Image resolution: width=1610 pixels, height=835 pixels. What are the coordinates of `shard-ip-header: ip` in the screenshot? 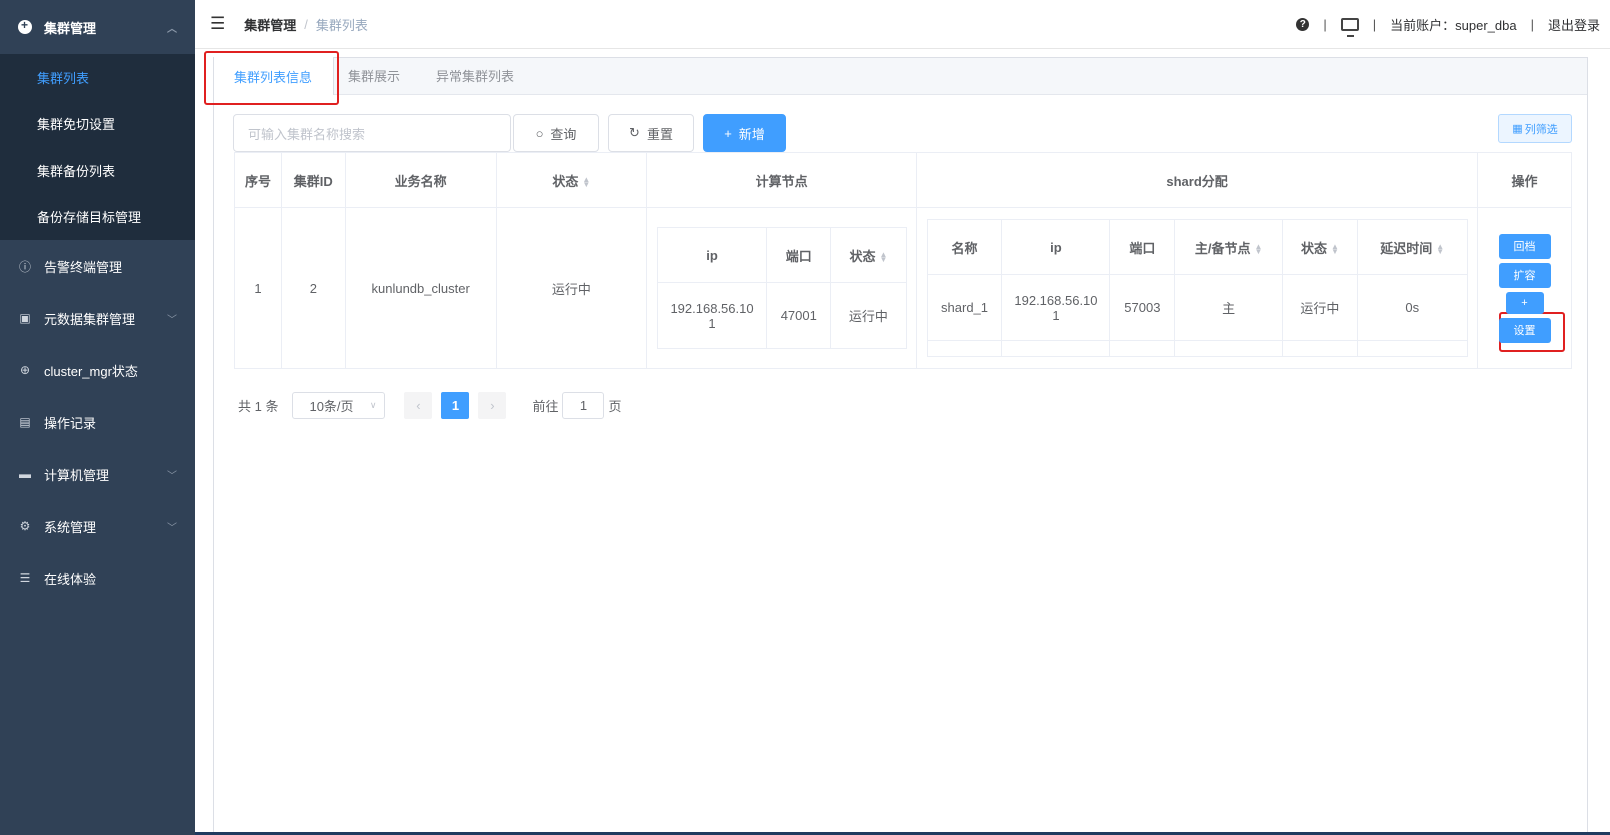 It's located at (1056, 247).